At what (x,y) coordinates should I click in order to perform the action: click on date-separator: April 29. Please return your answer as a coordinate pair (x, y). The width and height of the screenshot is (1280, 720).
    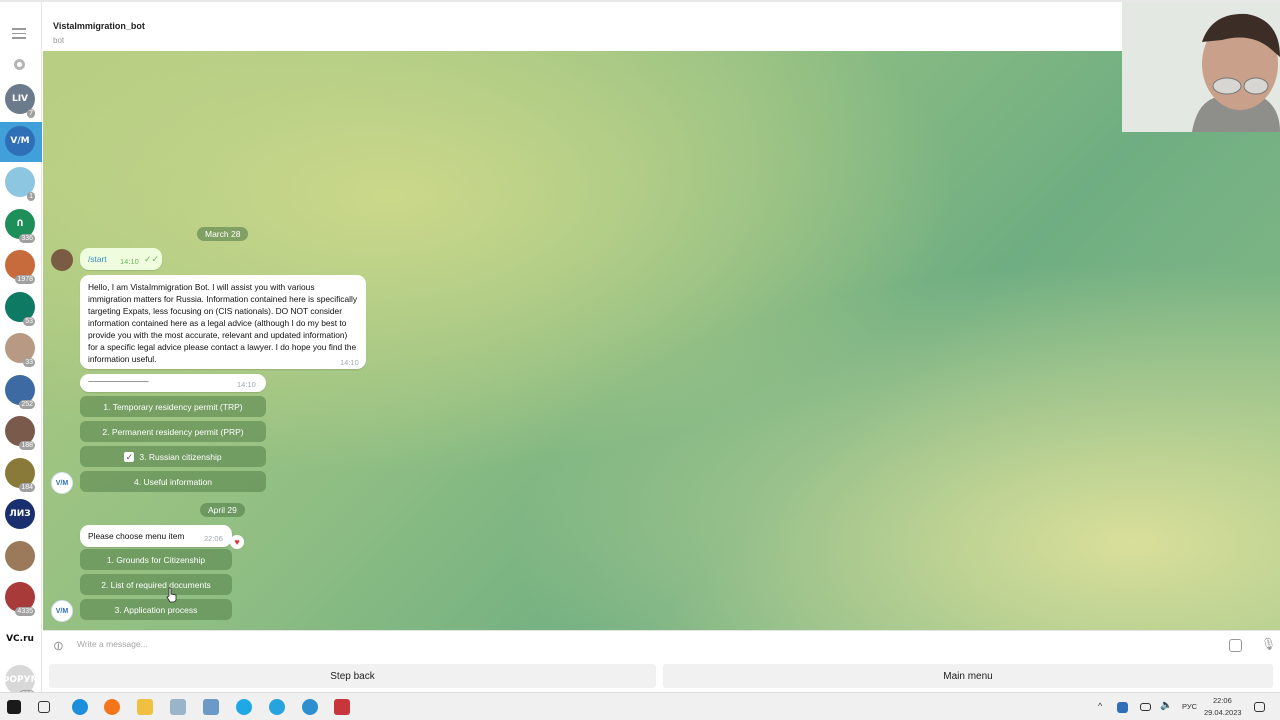
    Looking at the image, I should click on (222, 510).